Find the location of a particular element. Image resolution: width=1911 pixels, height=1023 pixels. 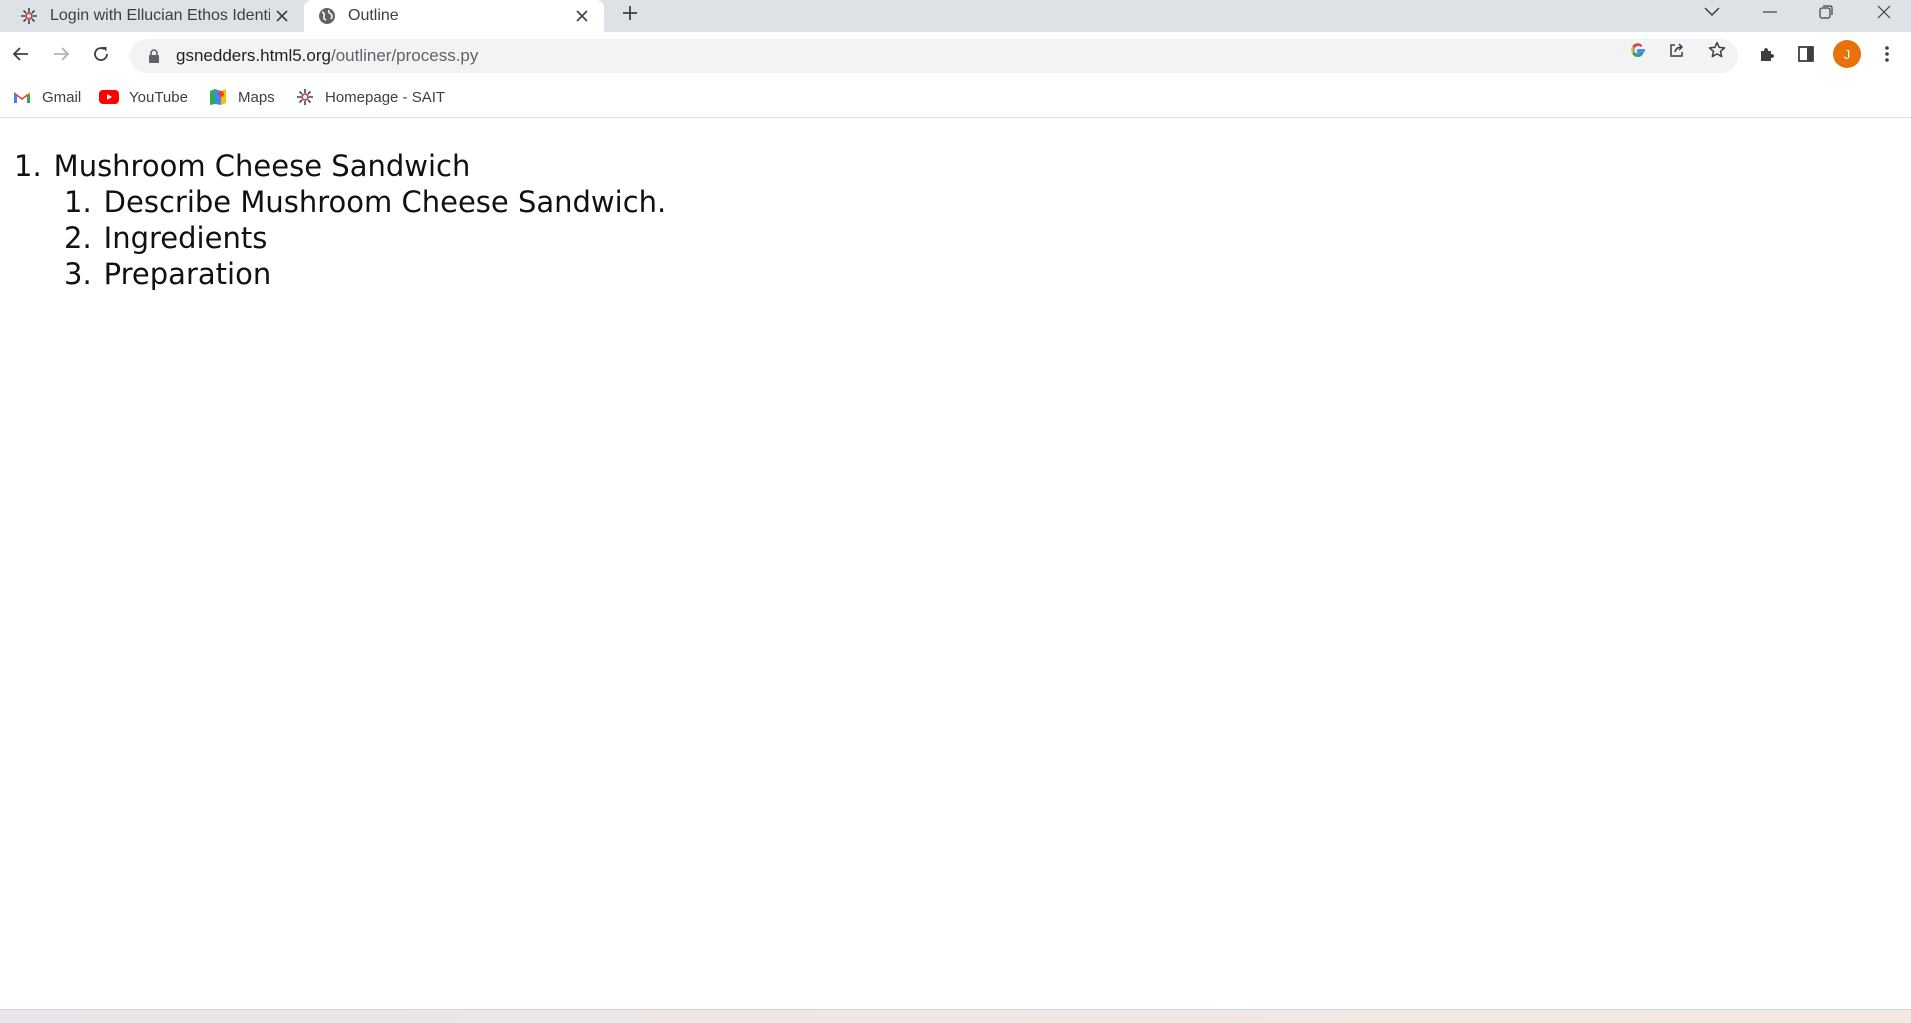

share-icon is located at coordinates (1677, 50).